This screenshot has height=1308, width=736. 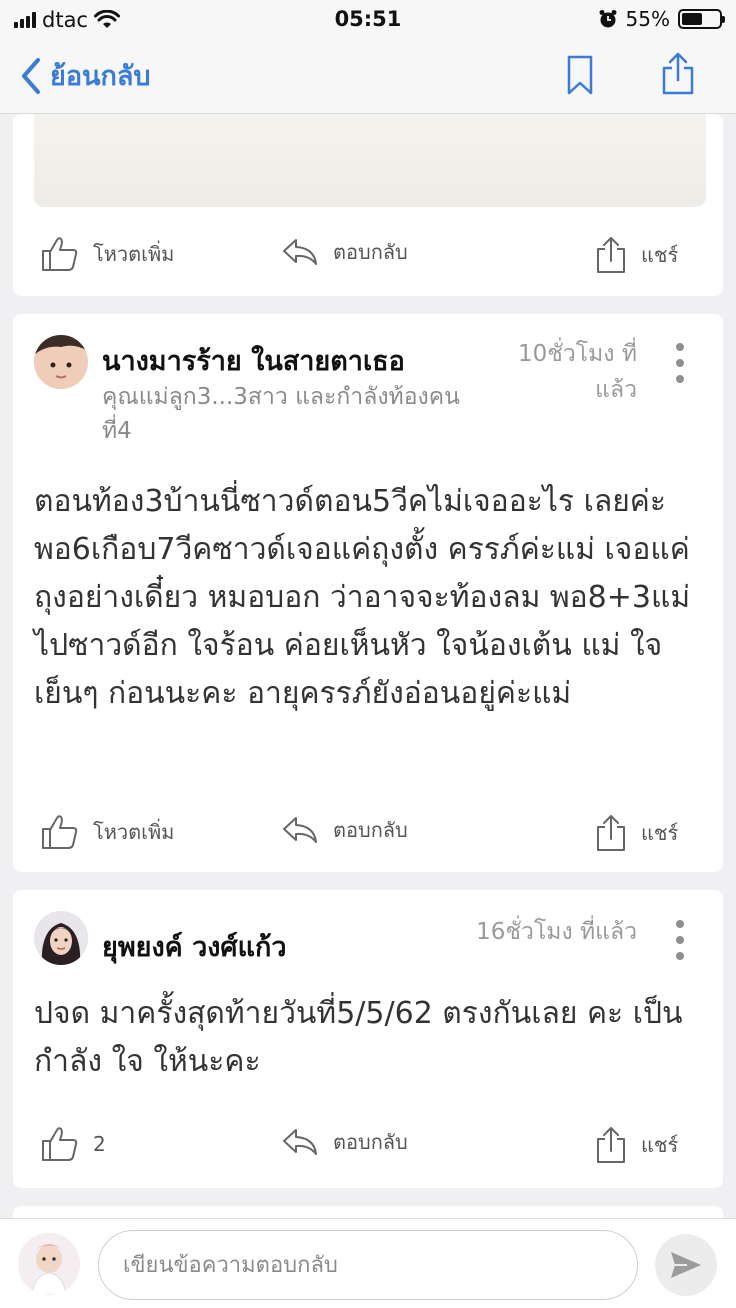 I want to click on back-label: ย้อนกลับ, so click(x=100, y=76).